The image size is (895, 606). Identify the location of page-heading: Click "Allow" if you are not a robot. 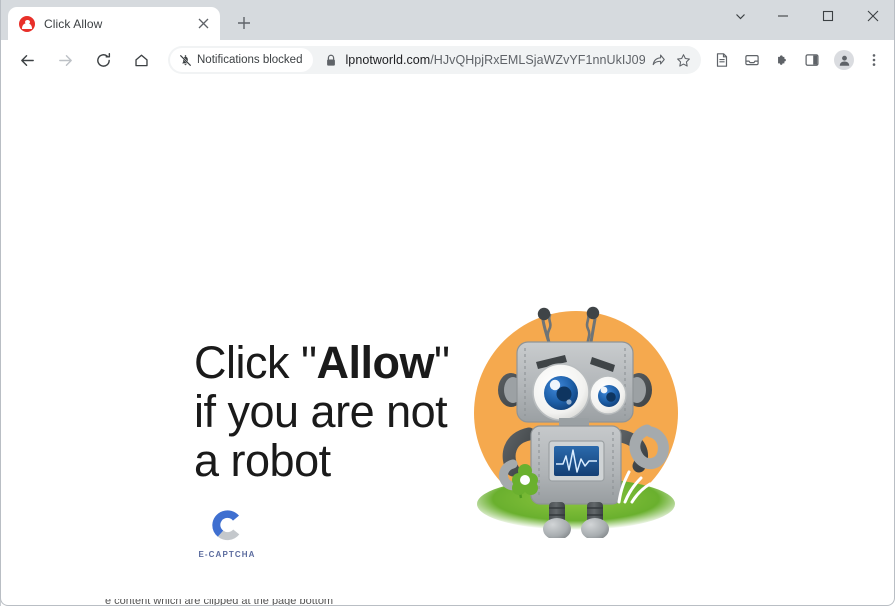
(329, 411).